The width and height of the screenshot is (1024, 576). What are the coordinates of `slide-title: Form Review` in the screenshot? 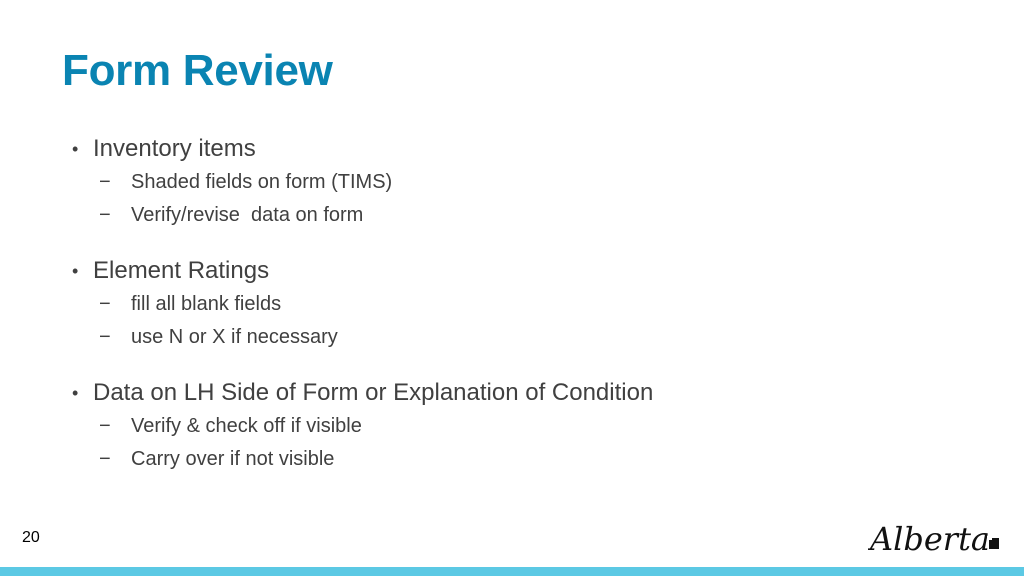 It's located at (197, 70).